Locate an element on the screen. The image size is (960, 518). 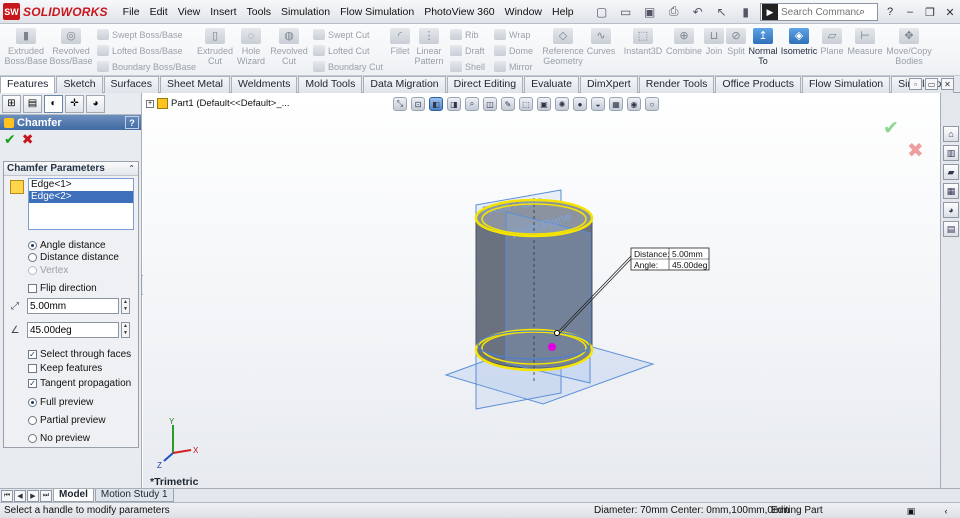
tab-sketch: Sketch is located at coordinates (79, 84).